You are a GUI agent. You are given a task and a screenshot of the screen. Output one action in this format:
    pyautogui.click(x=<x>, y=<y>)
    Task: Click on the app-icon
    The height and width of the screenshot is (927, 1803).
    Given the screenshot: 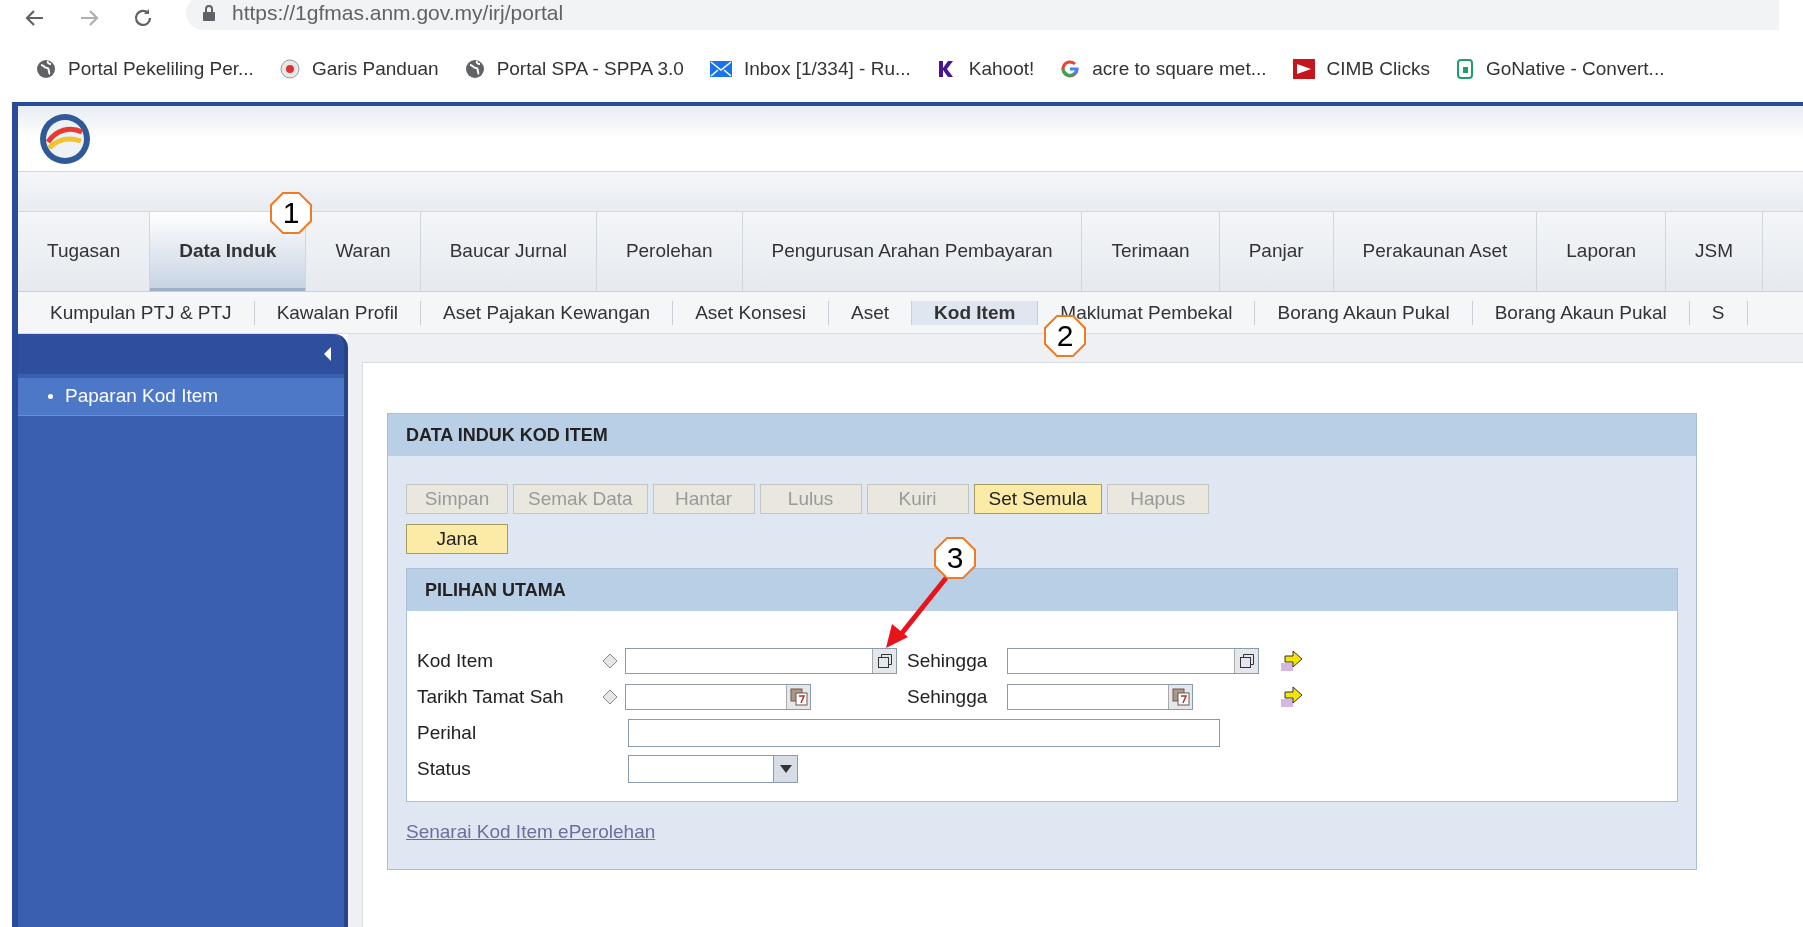 What is the action you would take?
    pyautogui.click(x=1465, y=69)
    